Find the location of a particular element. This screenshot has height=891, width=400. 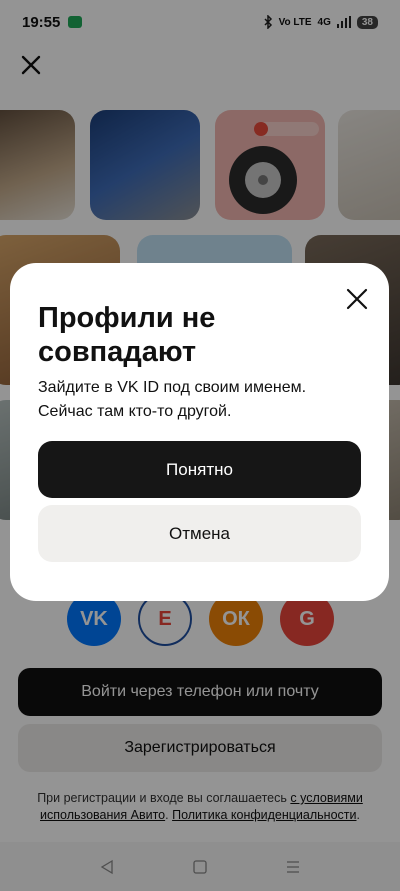

dialog-ok-button: Понятно is located at coordinates (199, 469).